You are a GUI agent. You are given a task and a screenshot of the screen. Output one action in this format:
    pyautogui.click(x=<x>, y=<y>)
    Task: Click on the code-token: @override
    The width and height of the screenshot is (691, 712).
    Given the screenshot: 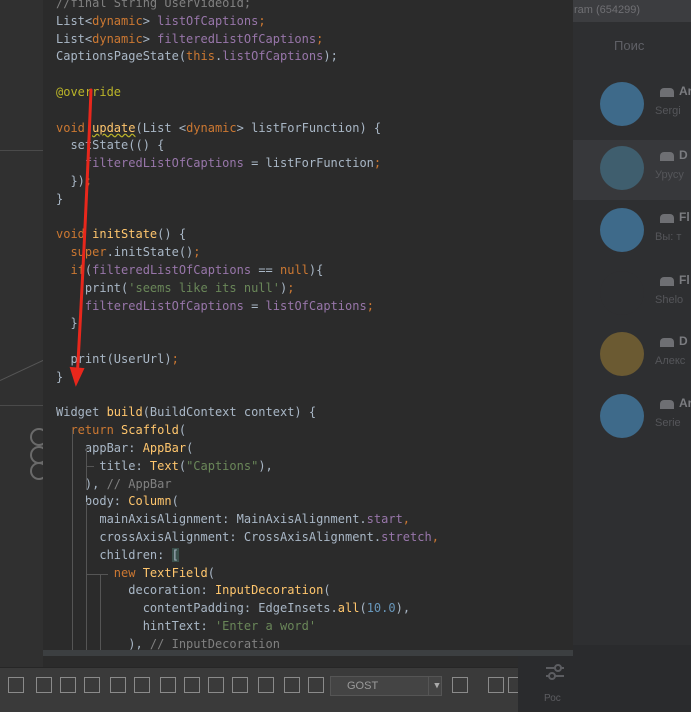 What is the action you would take?
    pyautogui.click(x=89, y=92)
    